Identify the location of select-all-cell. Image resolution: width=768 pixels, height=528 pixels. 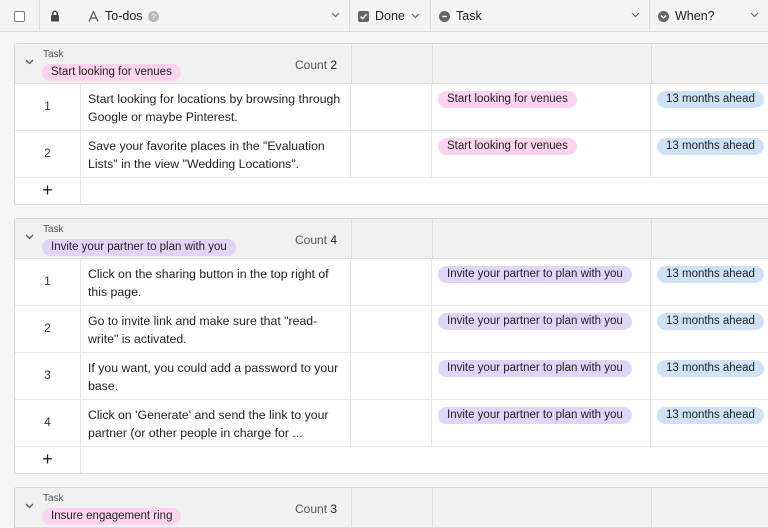
(20, 16).